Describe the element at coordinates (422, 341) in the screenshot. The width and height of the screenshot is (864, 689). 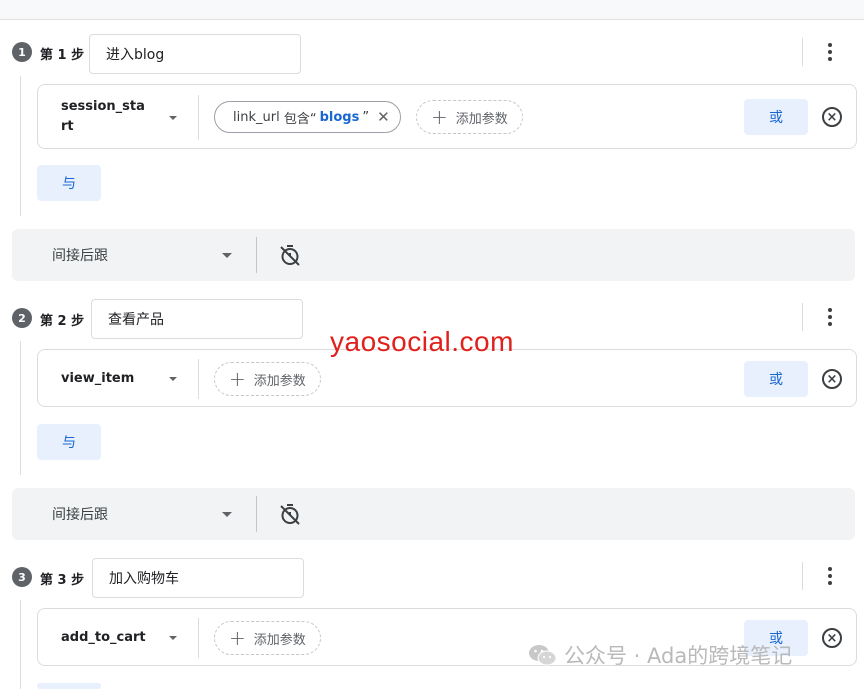
I see `site-watermark: yaosocial.com` at that location.